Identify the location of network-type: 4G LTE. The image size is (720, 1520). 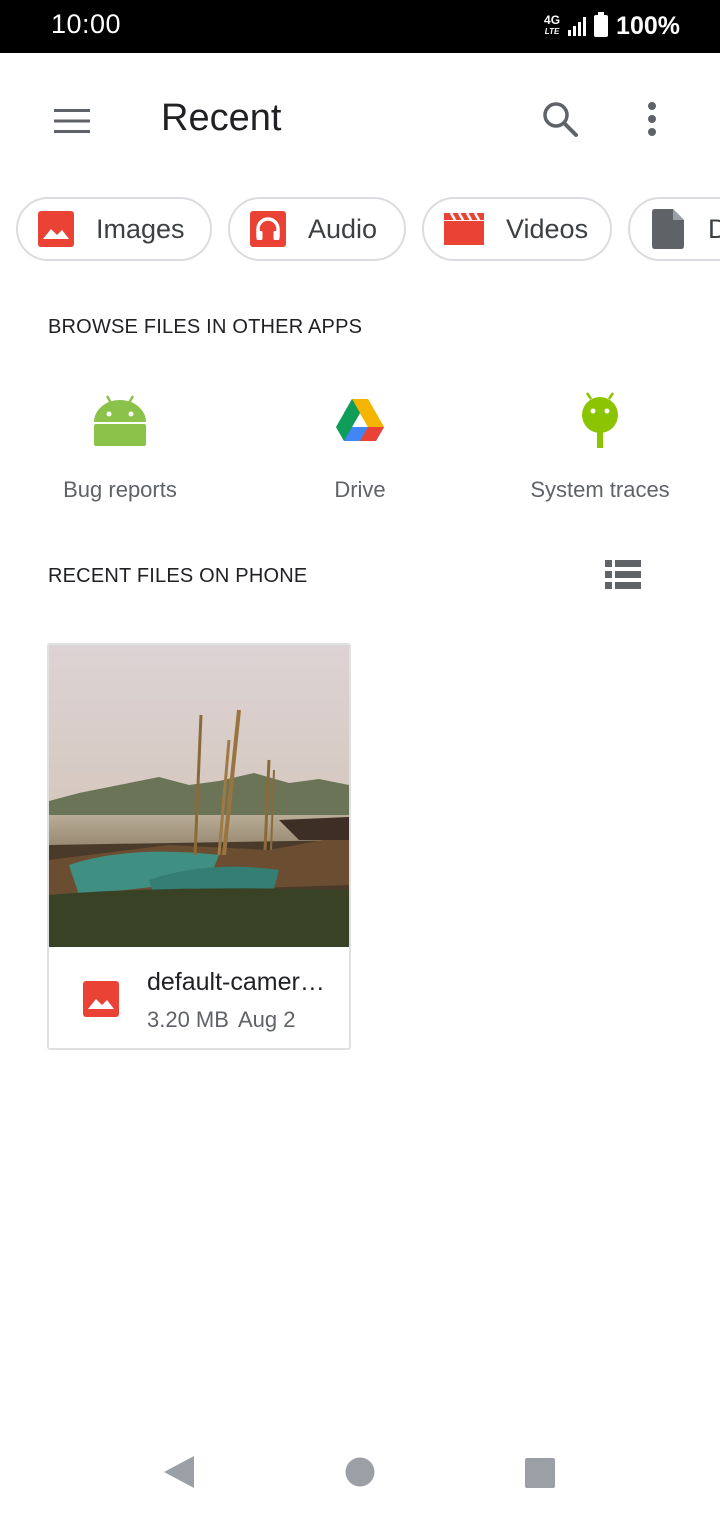
(552, 25).